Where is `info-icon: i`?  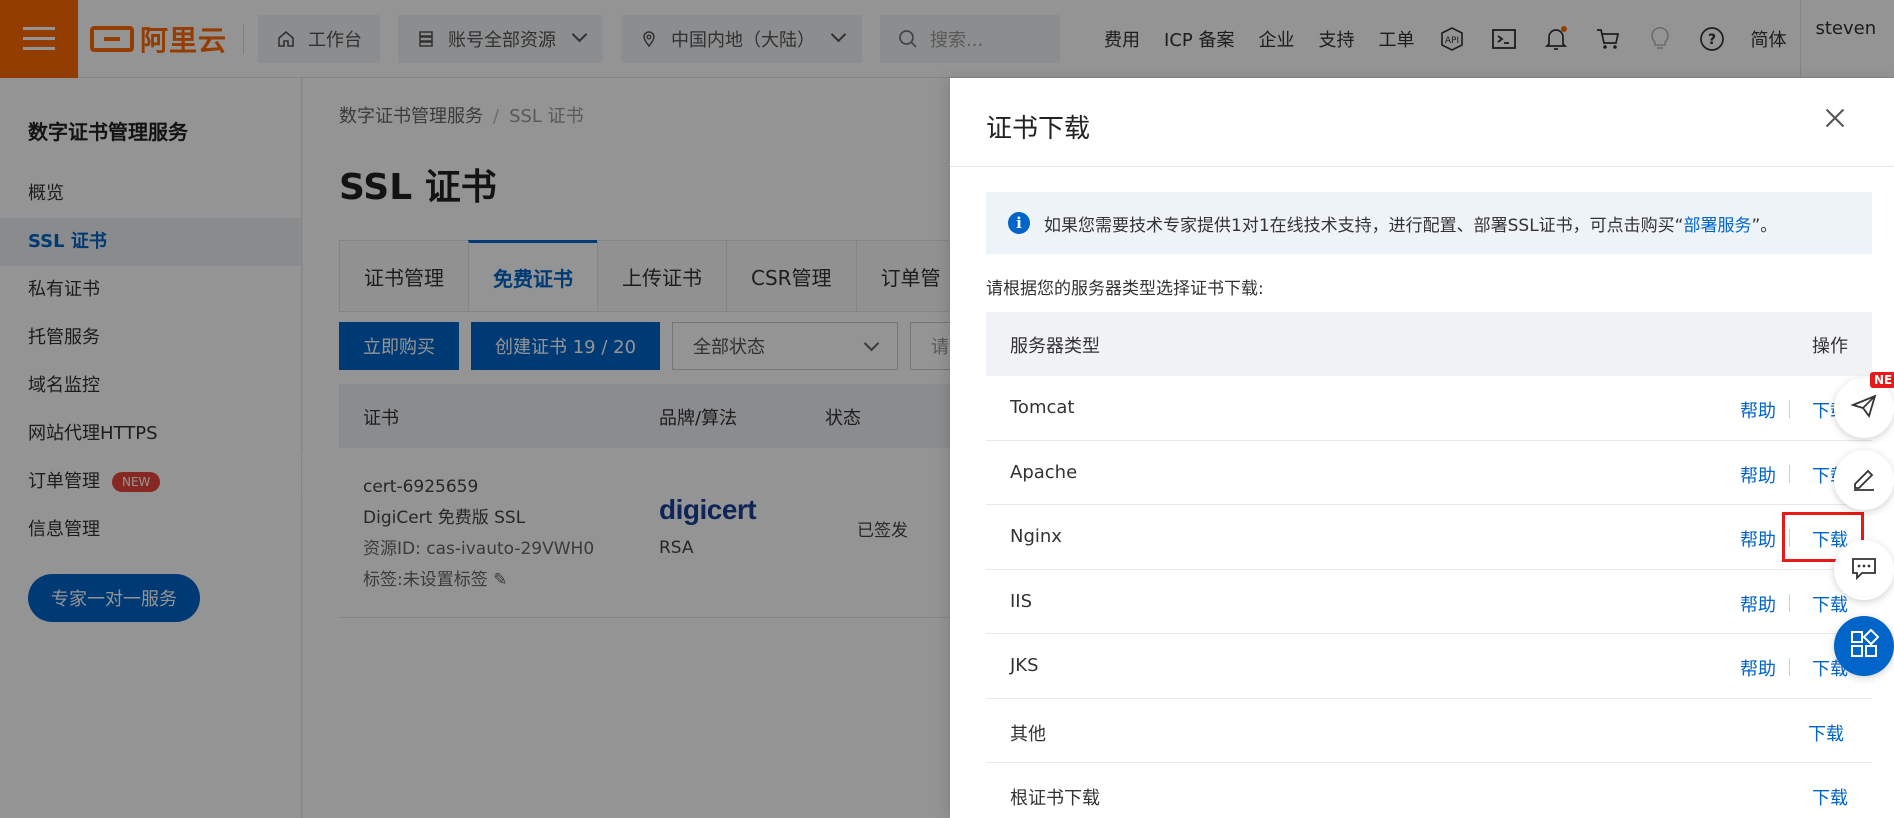
info-icon: i is located at coordinates (1019, 223).